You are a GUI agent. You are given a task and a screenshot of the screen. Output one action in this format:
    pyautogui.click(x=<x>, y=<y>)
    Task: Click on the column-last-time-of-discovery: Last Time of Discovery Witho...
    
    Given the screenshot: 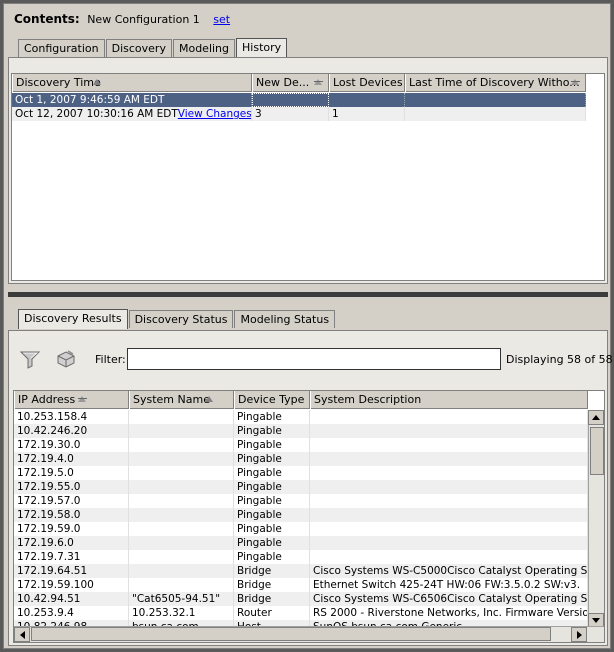 What is the action you would take?
    pyautogui.click(x=495, y=83)
    